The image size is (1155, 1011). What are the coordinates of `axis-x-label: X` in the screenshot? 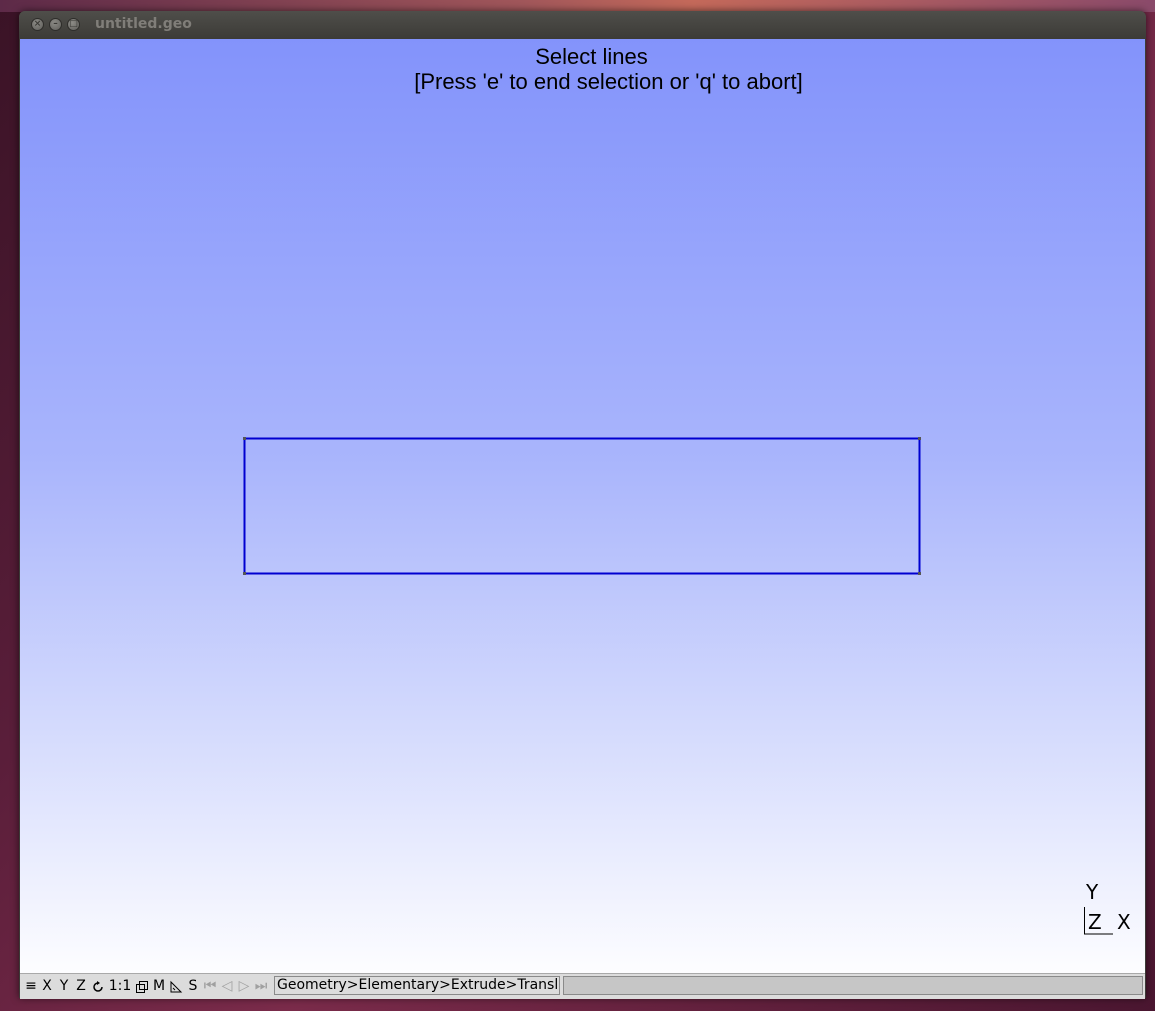 It's located at (1124, 922).